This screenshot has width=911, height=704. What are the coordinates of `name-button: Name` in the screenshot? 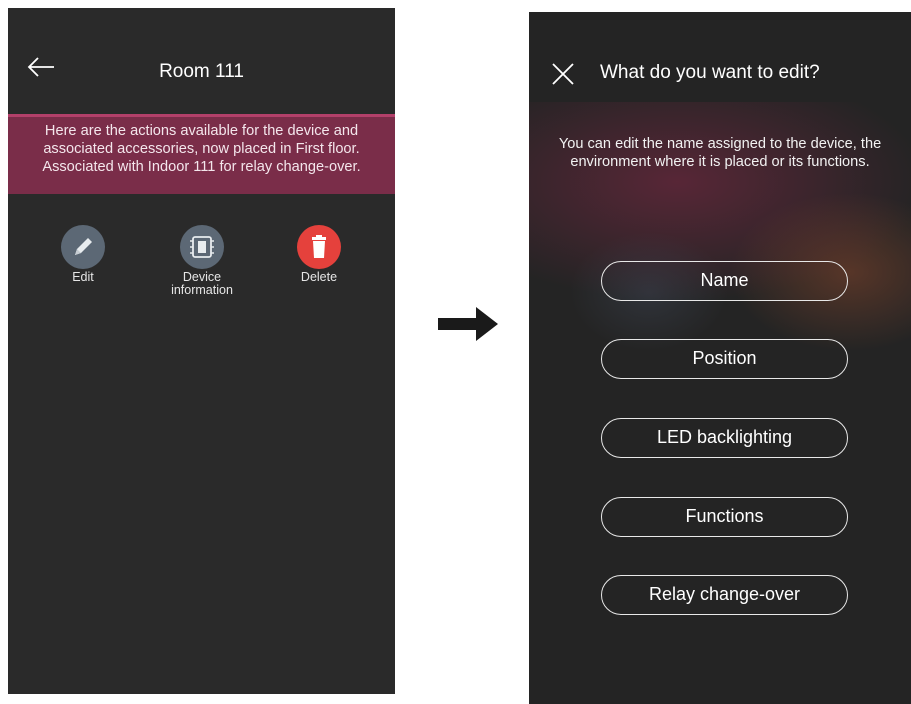 It's located at (724, 281).